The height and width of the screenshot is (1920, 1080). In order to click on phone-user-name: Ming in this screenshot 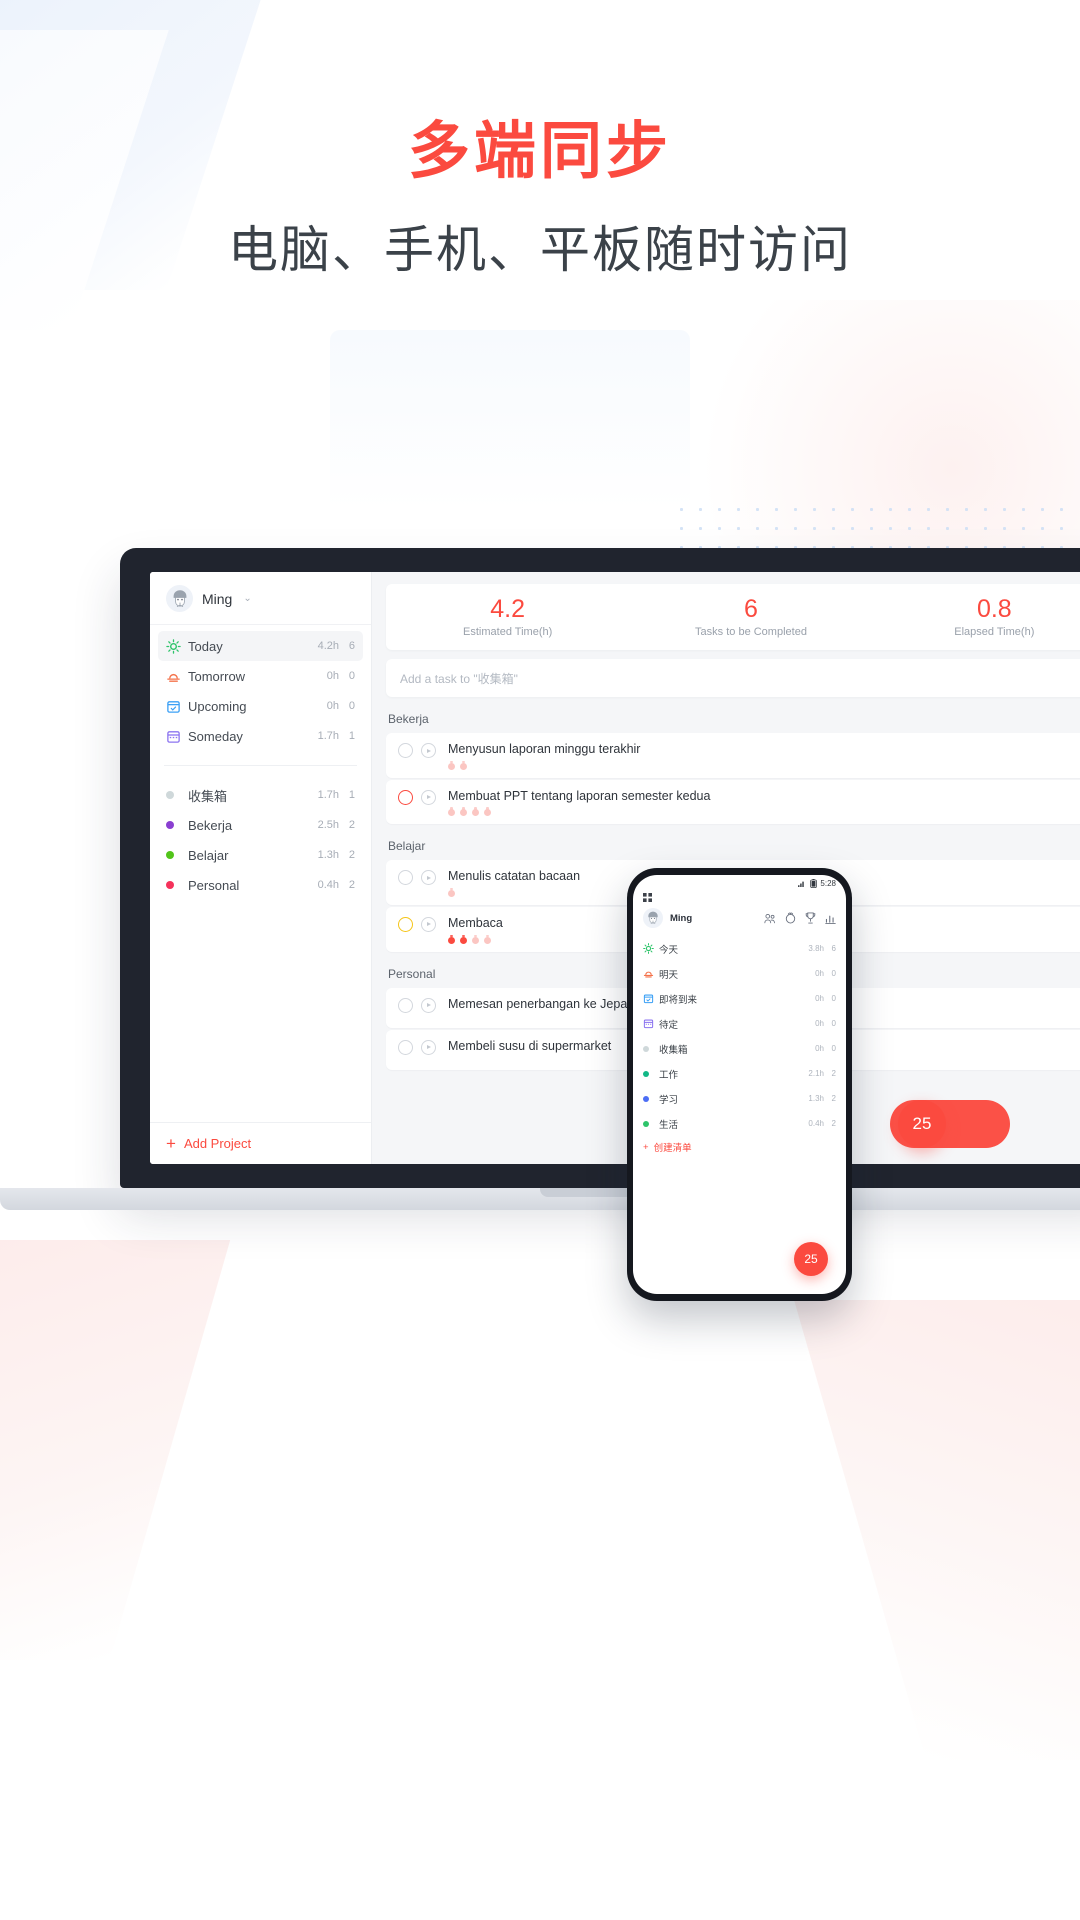, I will do `click(681, 918)`.